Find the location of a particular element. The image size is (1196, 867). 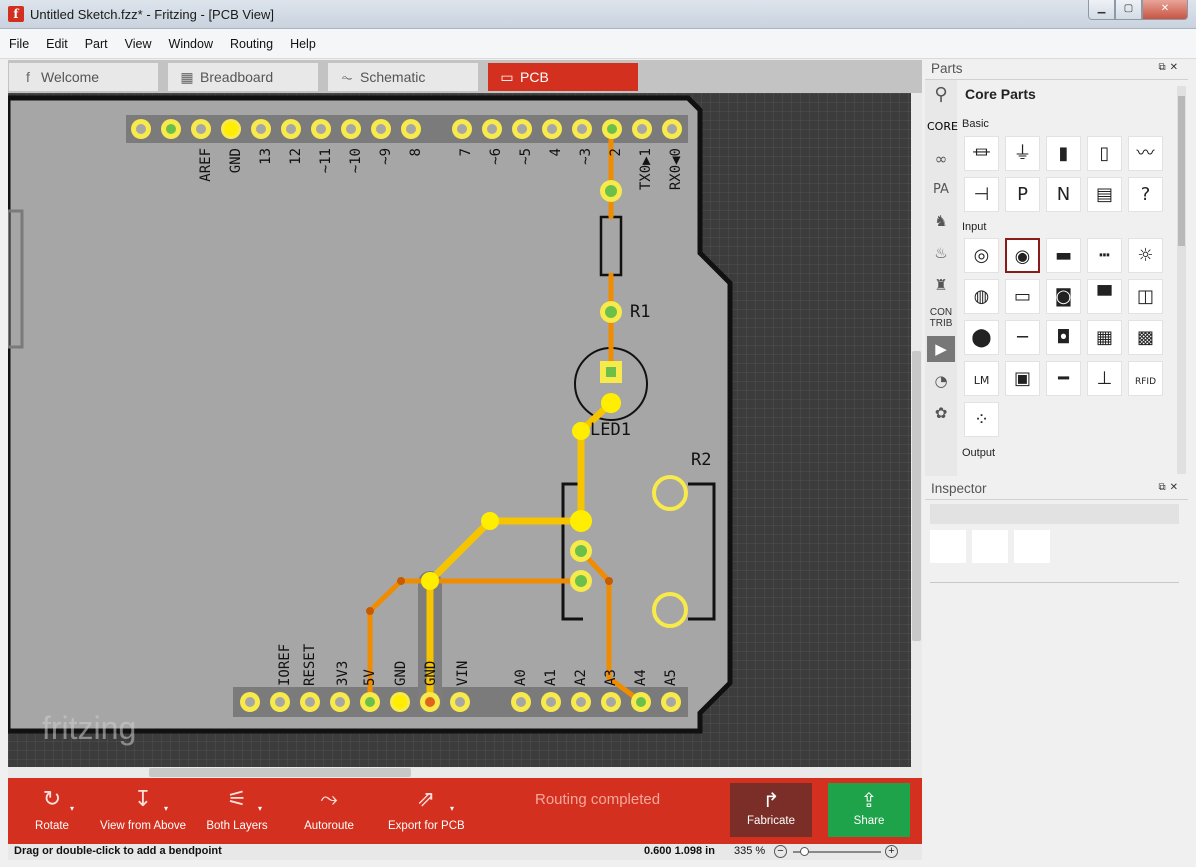

tab-welcome: f Welcome is located at coordinates (83, 77).